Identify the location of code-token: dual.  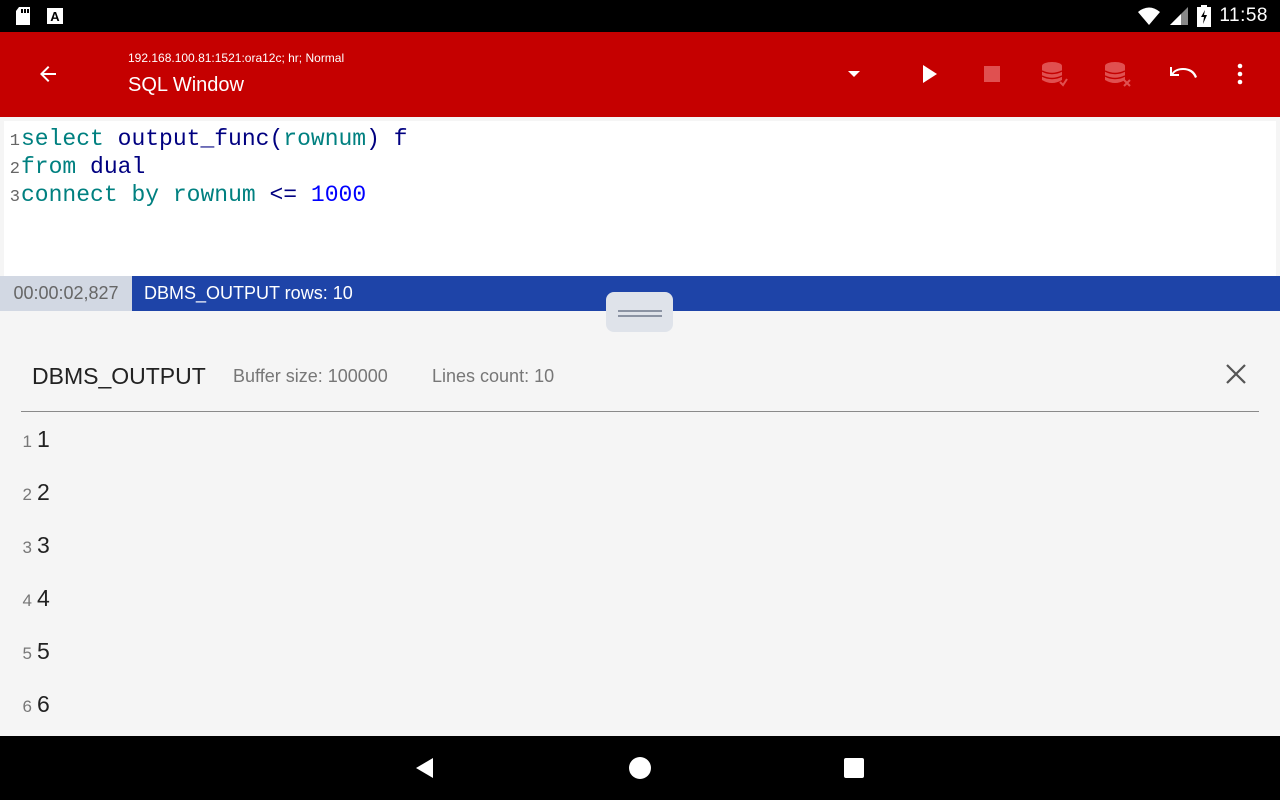
(118, 167).